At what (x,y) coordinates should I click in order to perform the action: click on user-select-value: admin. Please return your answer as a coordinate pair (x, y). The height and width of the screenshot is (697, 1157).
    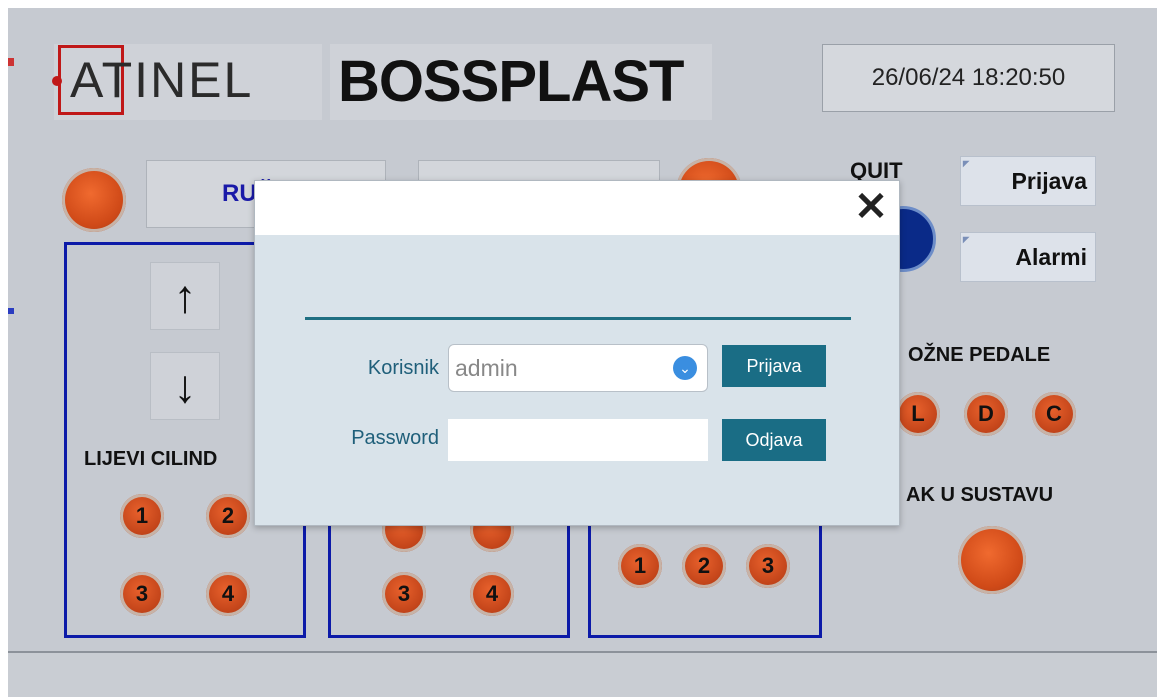
    Looking at the image, I should click on (486, 368).